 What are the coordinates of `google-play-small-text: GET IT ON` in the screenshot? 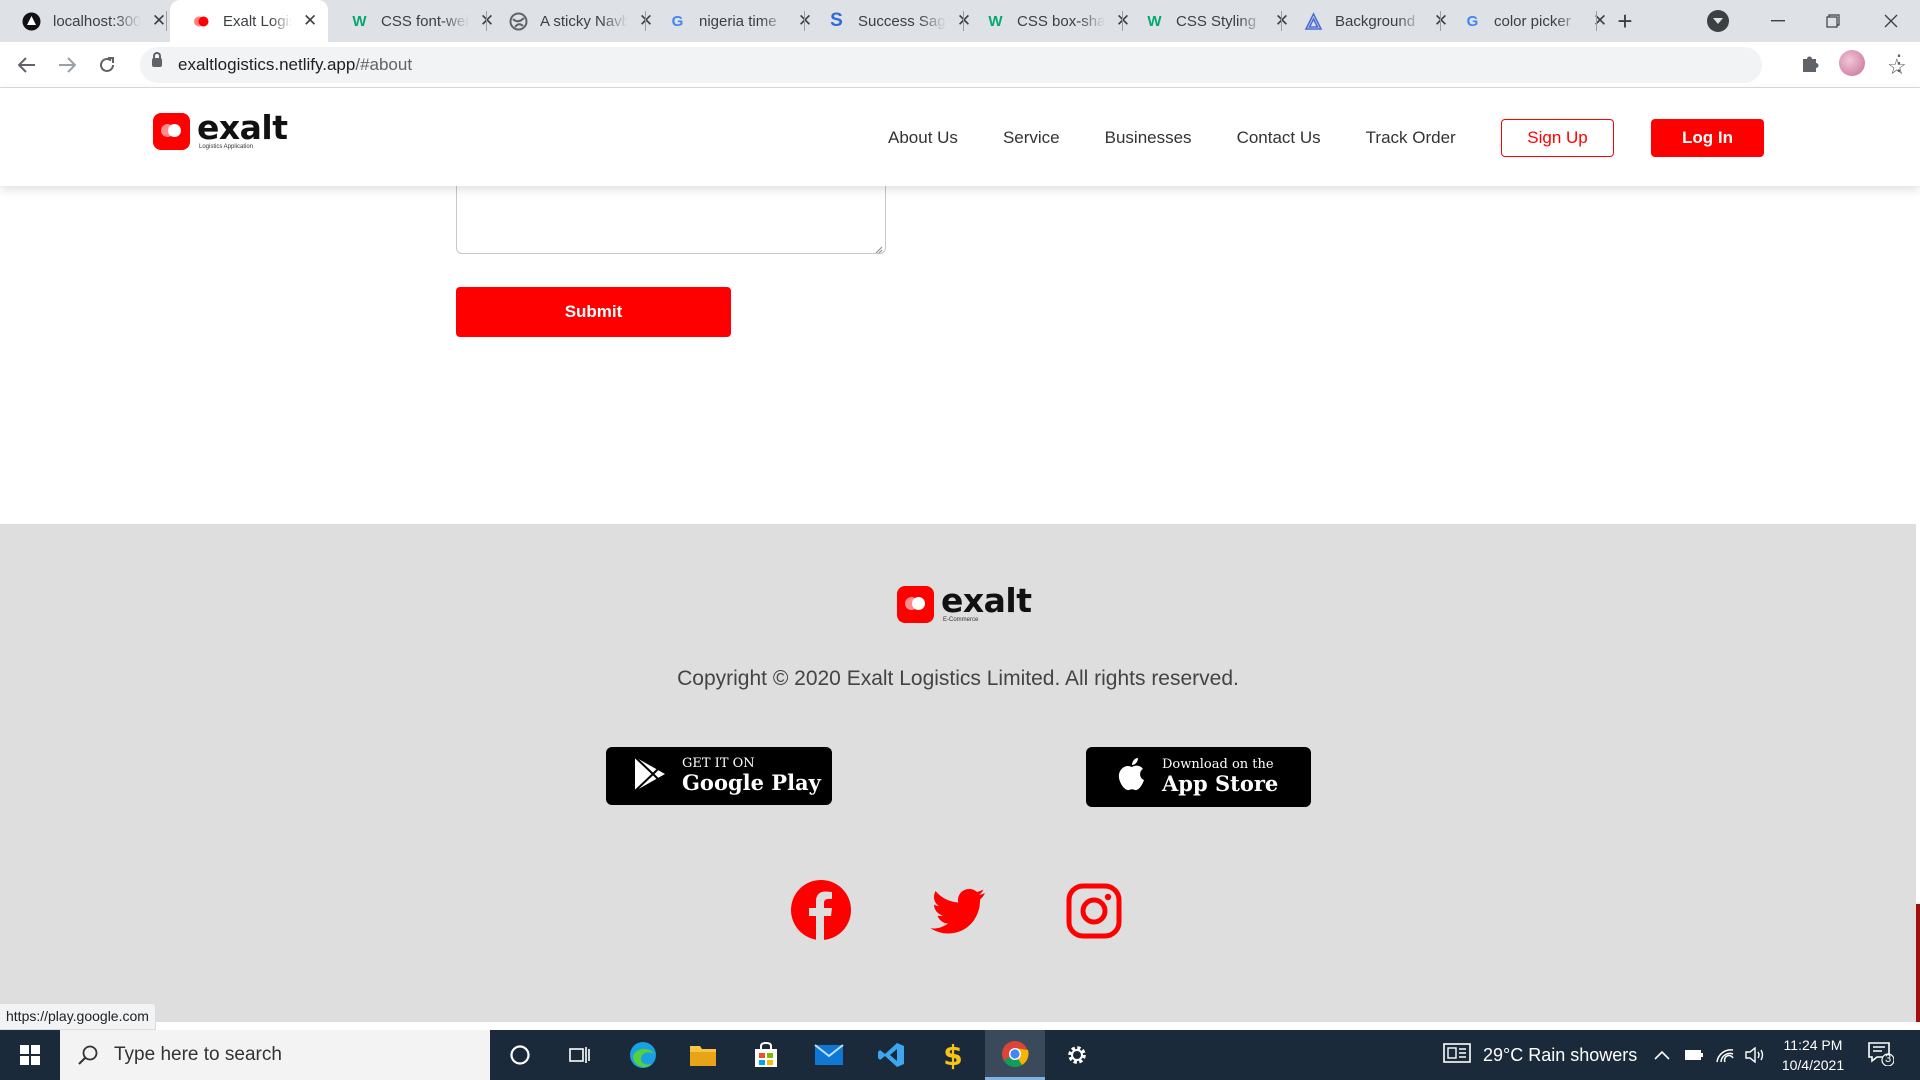 It's located at (718, 763).